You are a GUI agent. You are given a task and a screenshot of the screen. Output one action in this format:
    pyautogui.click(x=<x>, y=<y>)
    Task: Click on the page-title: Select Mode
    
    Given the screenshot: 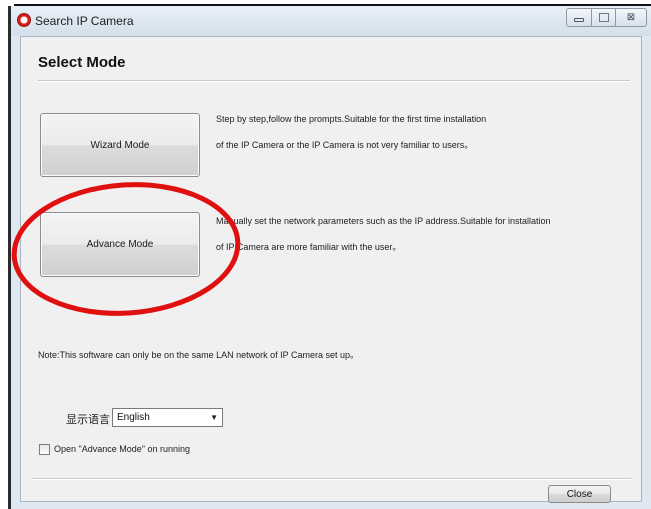 What is the action you would take?
    pyautogui.click(x=82, y=62)
    